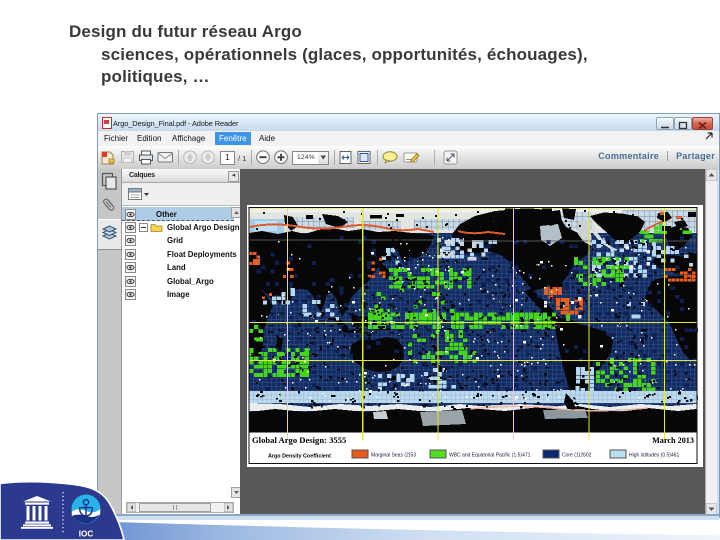 This screenshot has width=720, height=540. What do you see at coordinates (86, 534) in the screenshot?
I see `svg-text: IOC` at bounding box center [86, 534].